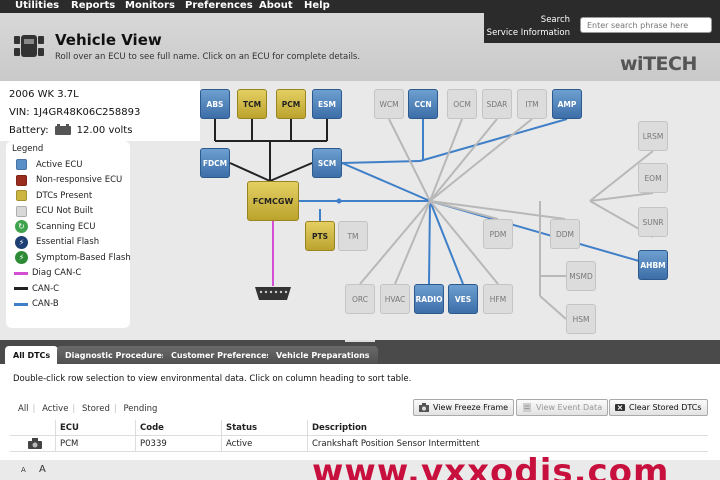 The height and width of the screenshot is (480, 720). I want to click on ecu-abs: ABS, so click(215, 104).